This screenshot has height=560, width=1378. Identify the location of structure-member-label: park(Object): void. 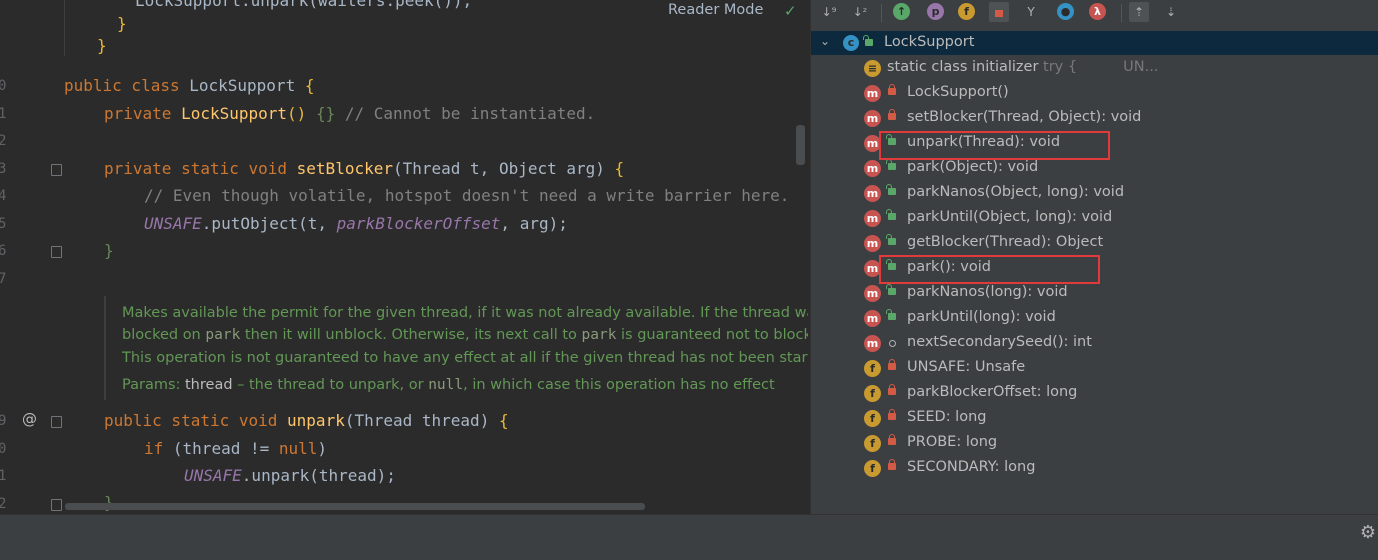
(972, 167).